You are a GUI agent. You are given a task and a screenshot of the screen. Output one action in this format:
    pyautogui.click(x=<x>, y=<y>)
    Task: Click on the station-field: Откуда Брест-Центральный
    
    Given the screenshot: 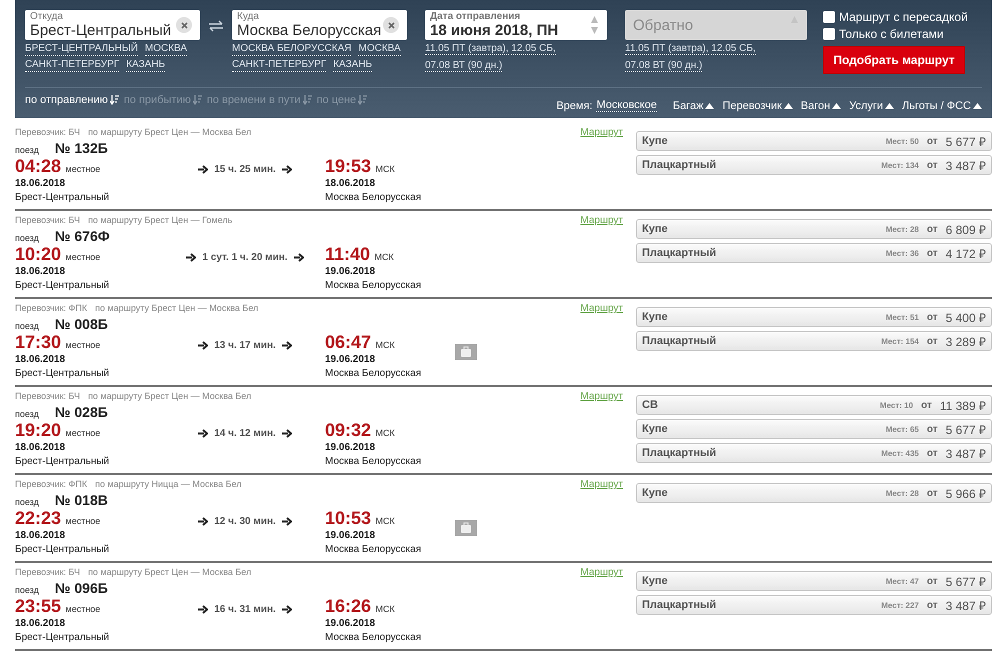 What is the action you would take?
    pyautogui.click(x=112, y=25)
    